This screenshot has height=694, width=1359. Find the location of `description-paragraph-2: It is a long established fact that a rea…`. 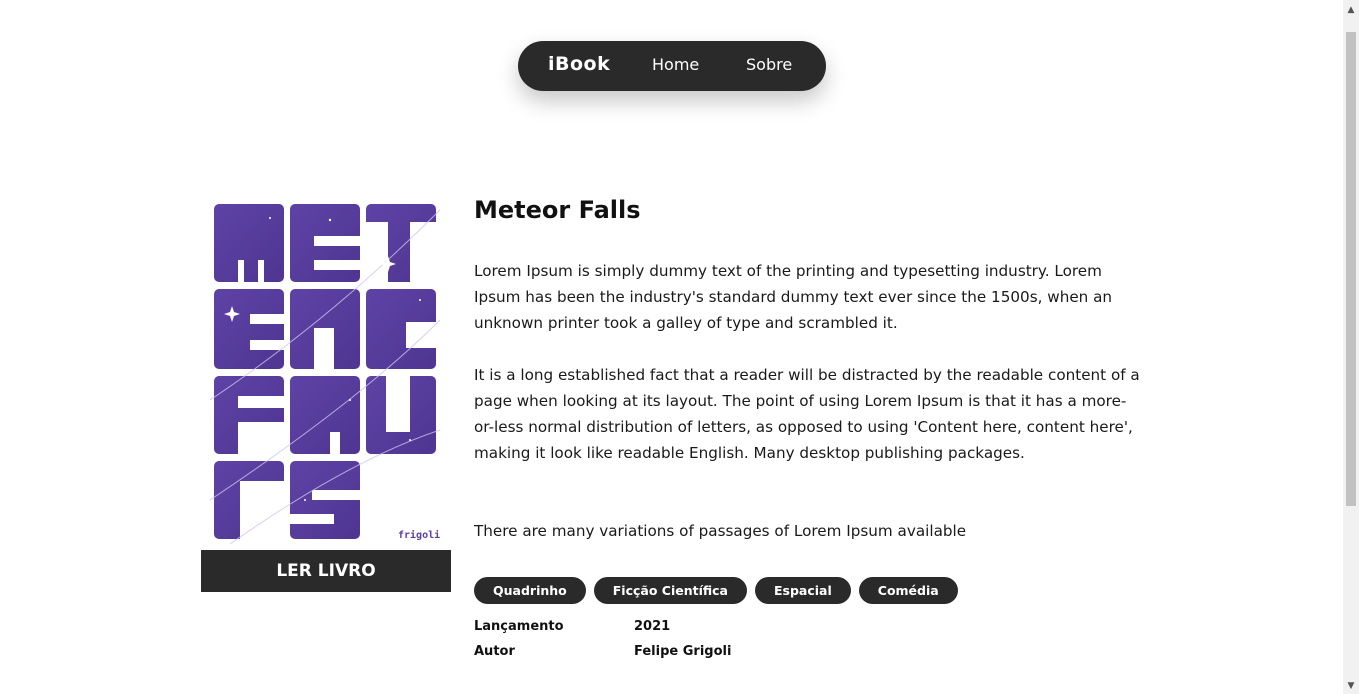

description-paragraph-2: It is a long established fact that a rea… is located at coordinates (807, 414).